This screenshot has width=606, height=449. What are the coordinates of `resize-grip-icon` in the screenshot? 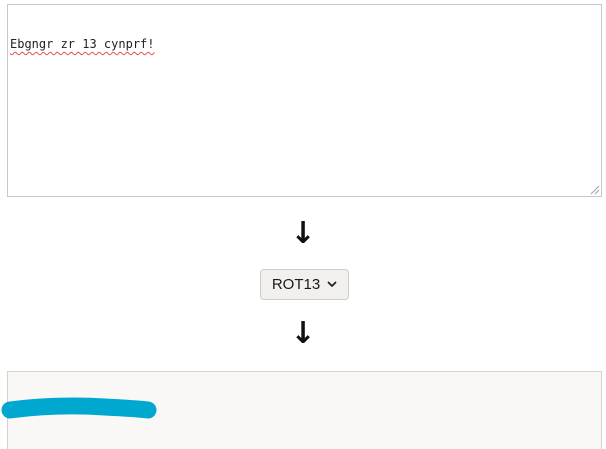 It's located at (594, 189).